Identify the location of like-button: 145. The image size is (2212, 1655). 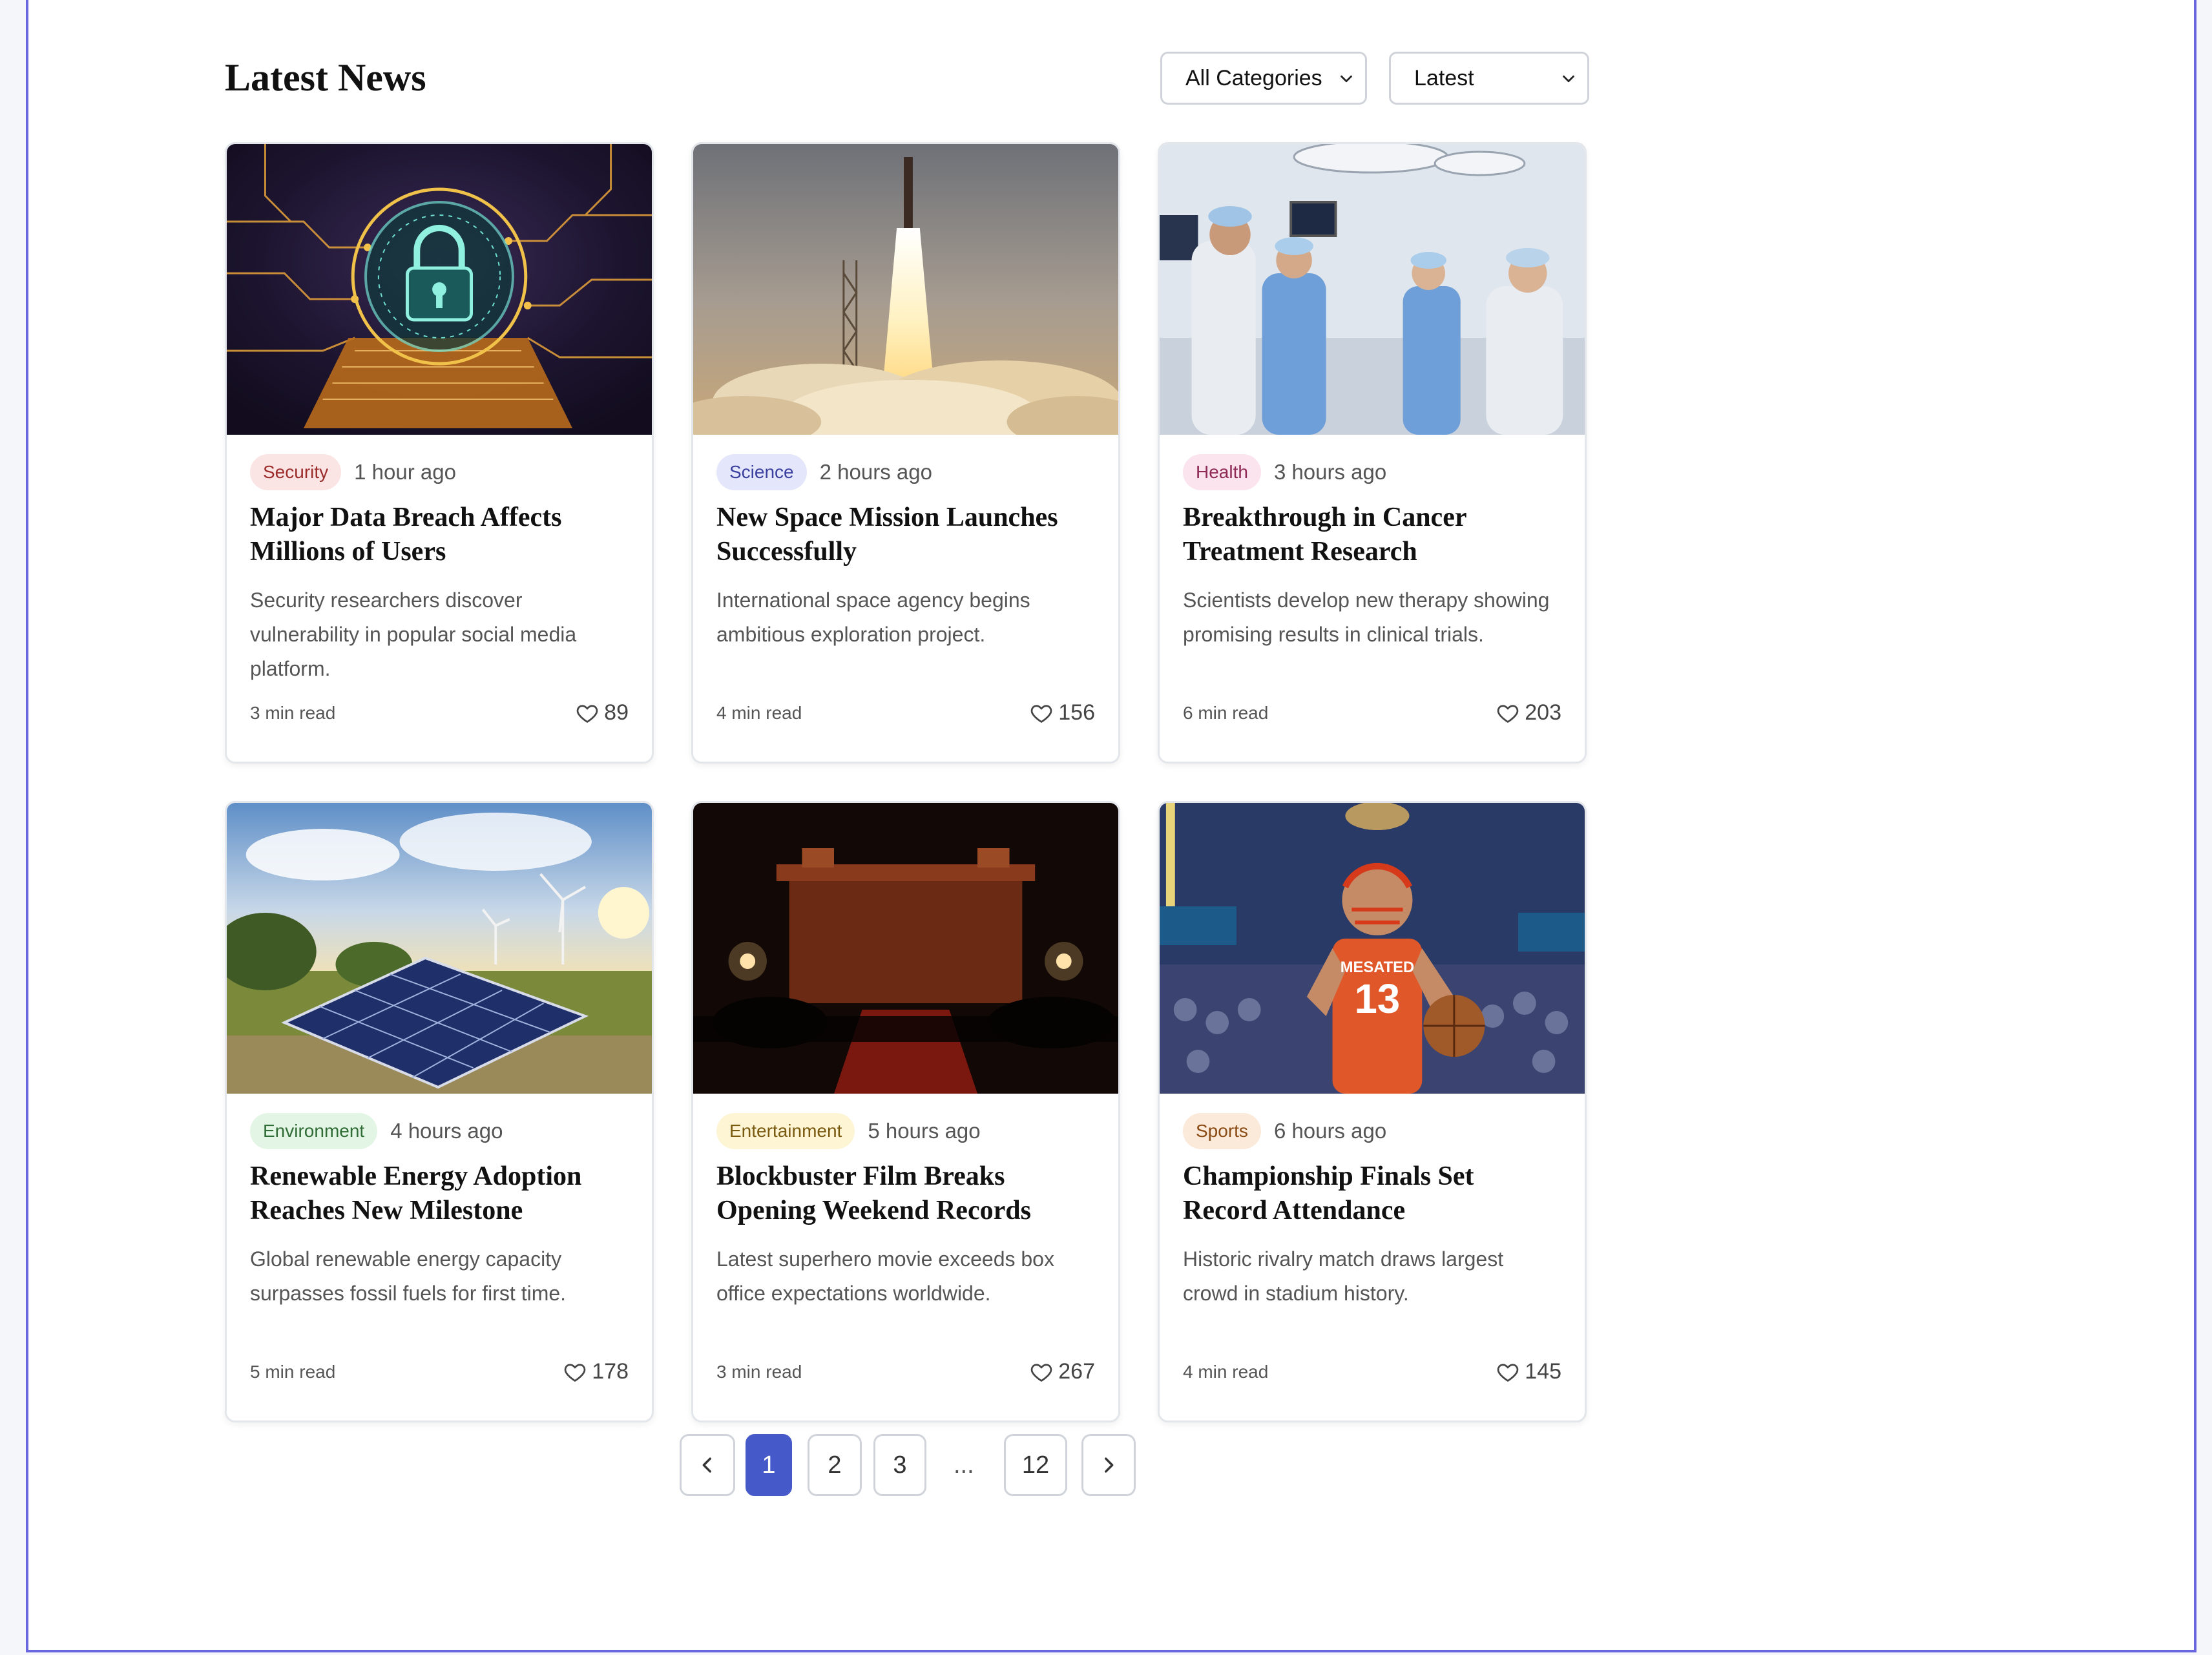
(1528, 1371).